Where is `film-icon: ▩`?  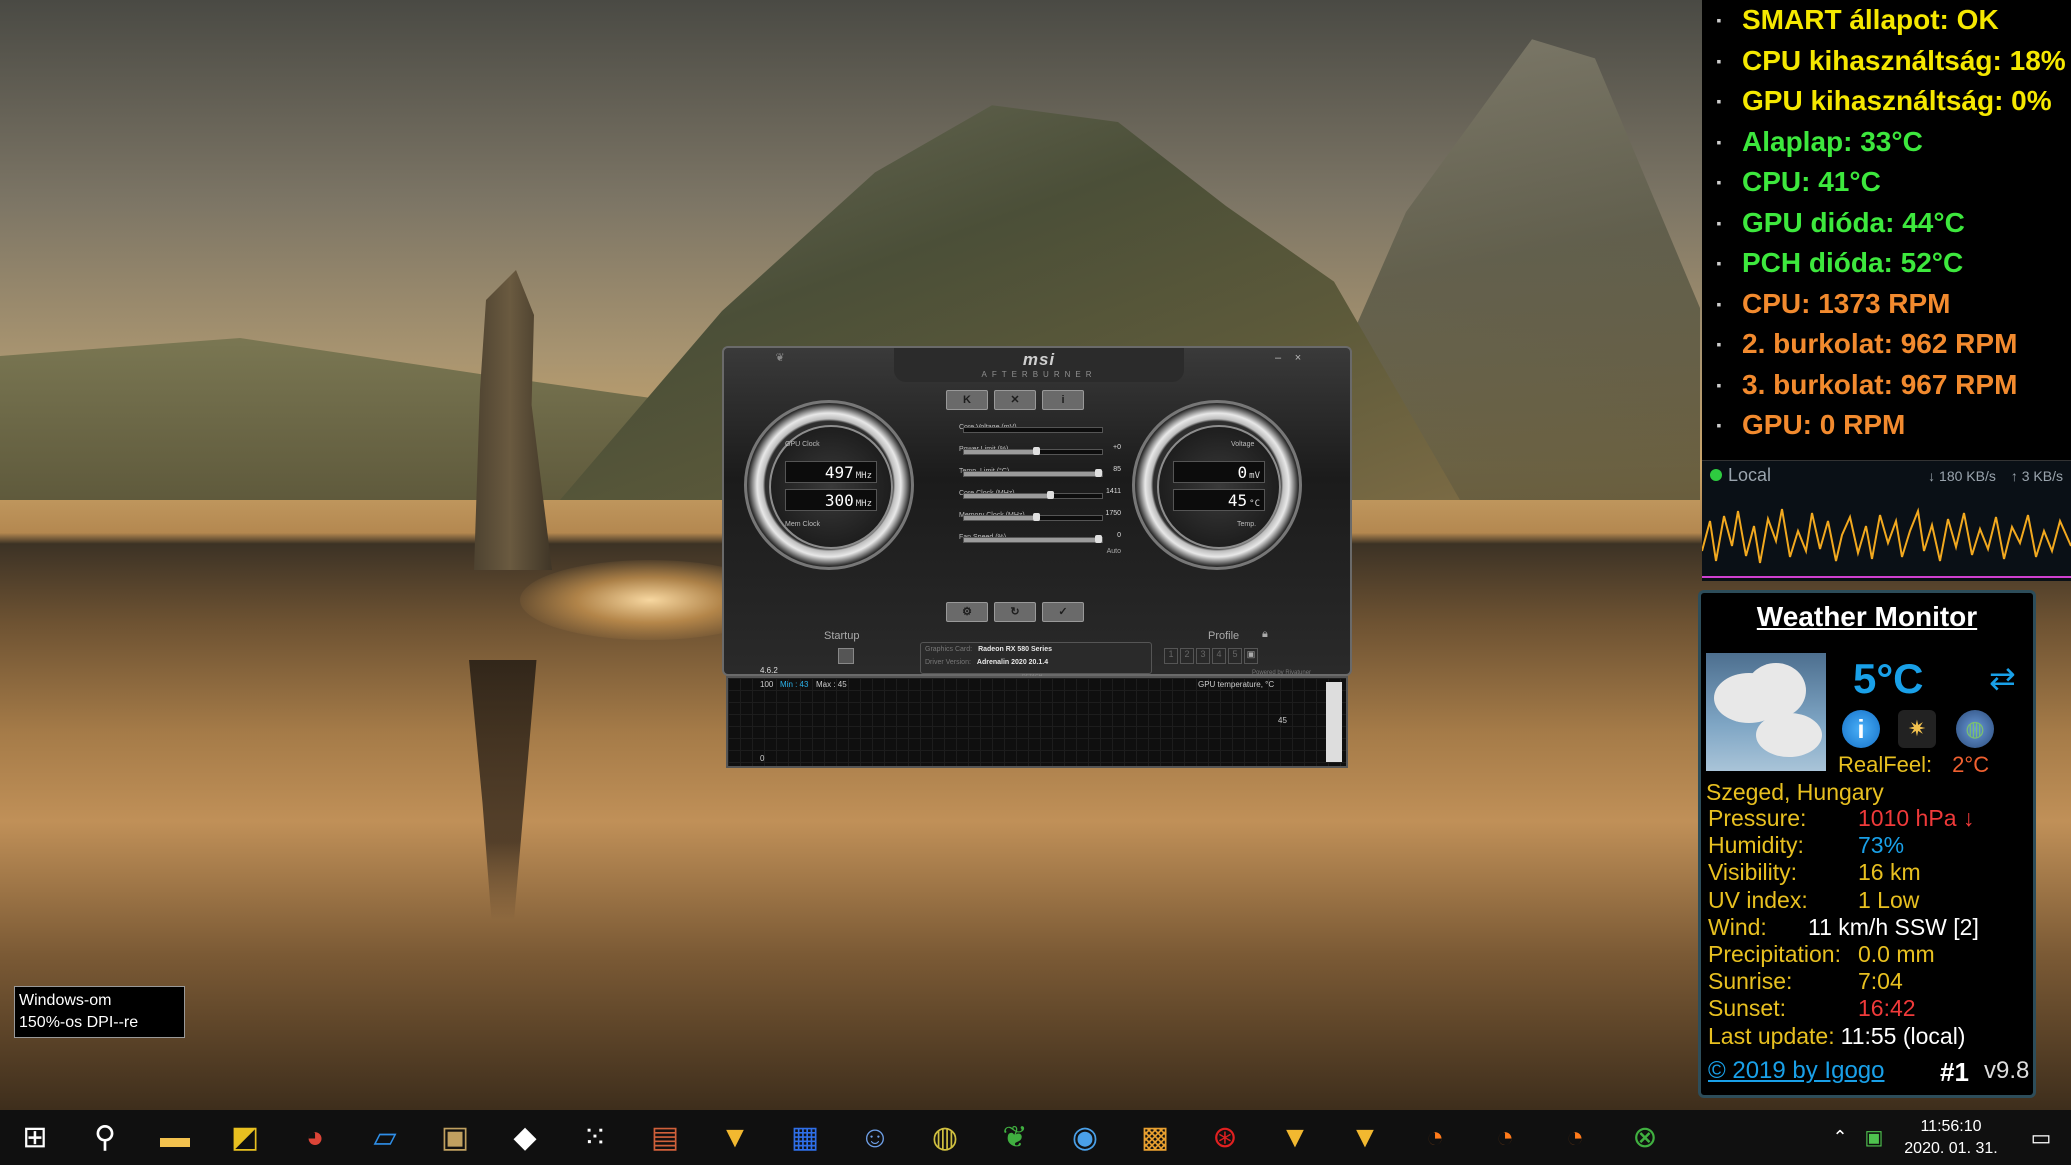 film-icon: ▩ is located at coordinates (1155, 1137).